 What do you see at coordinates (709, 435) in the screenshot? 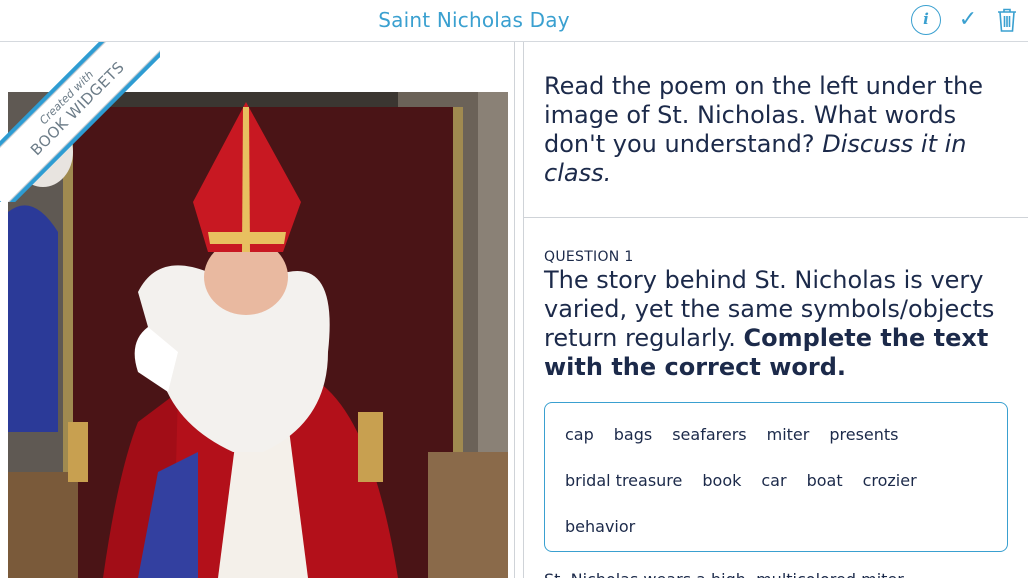
I see `word-chip: seafarers` at bounding box center [709, 435].